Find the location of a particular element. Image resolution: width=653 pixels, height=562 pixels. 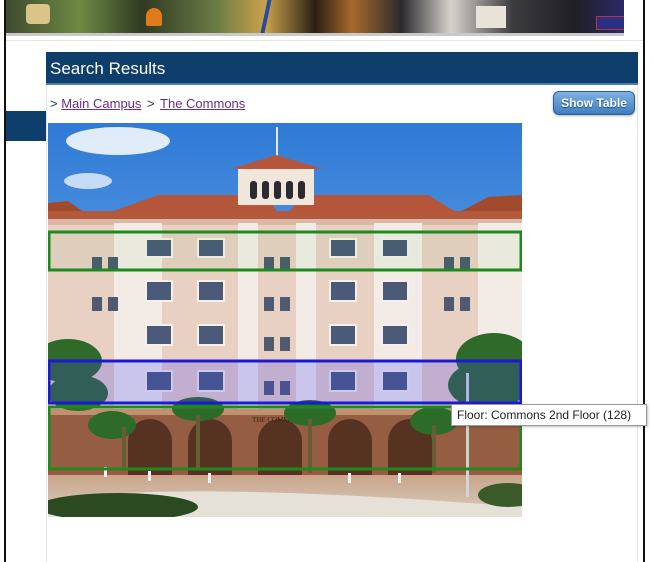

page-right-border is located at coordinates (644, 281).